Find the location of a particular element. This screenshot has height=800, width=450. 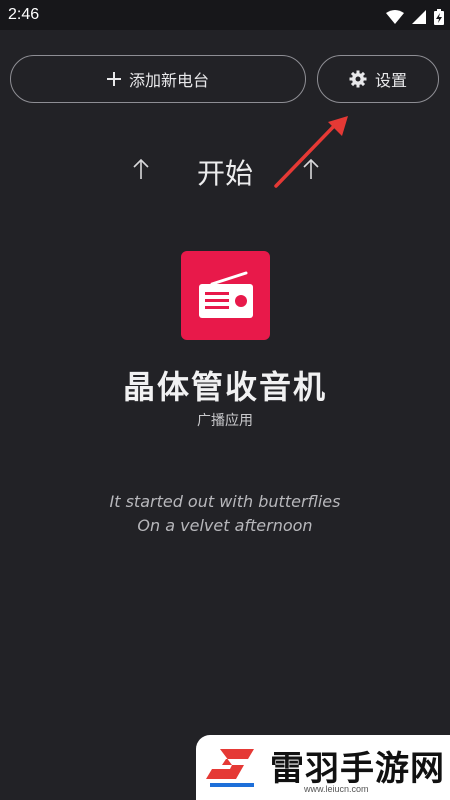

signal-icon is located at coordinates (418, 16).